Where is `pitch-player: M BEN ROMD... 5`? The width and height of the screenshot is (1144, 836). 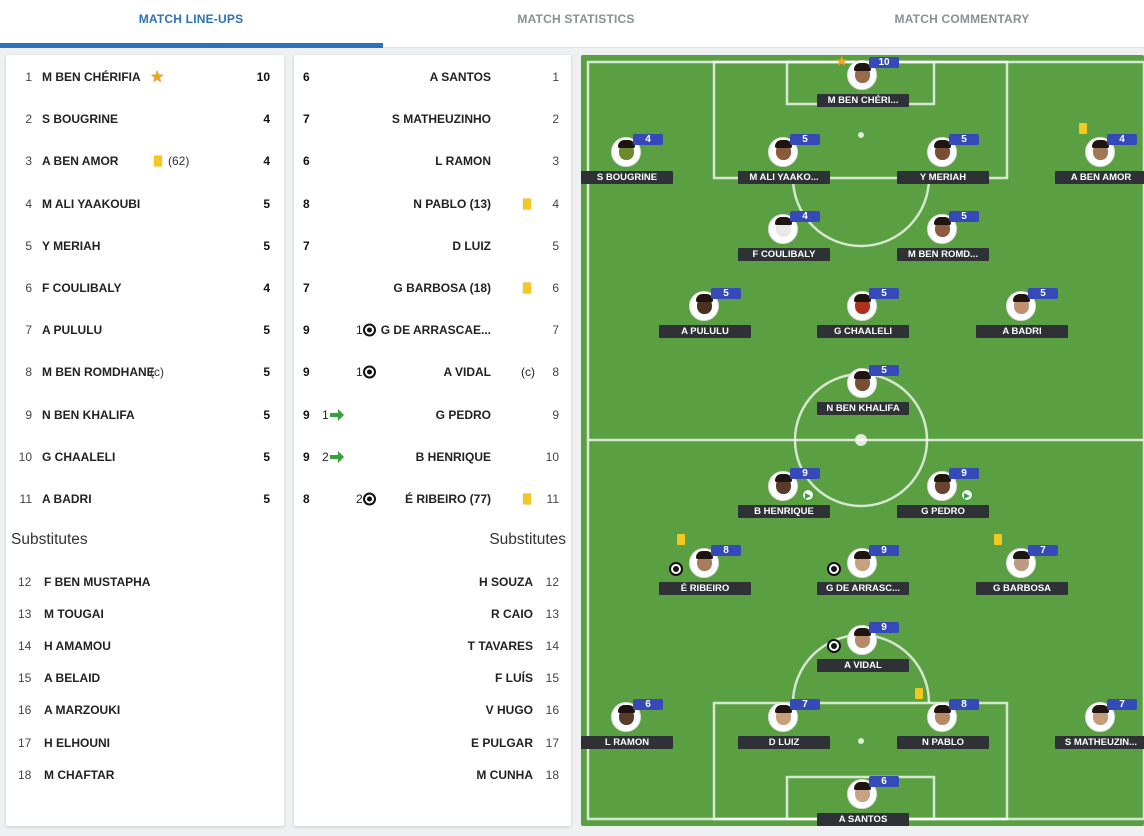
pitch-player: M BEN ROMD... 5 is located at coordinates (943, 242).